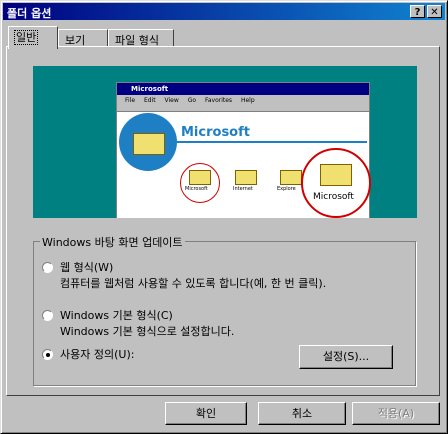  What do you see at coordinates (243, 89) in the screenshot?
I see `preview-window-title: Microsoft` at bounding box center [243, 89].